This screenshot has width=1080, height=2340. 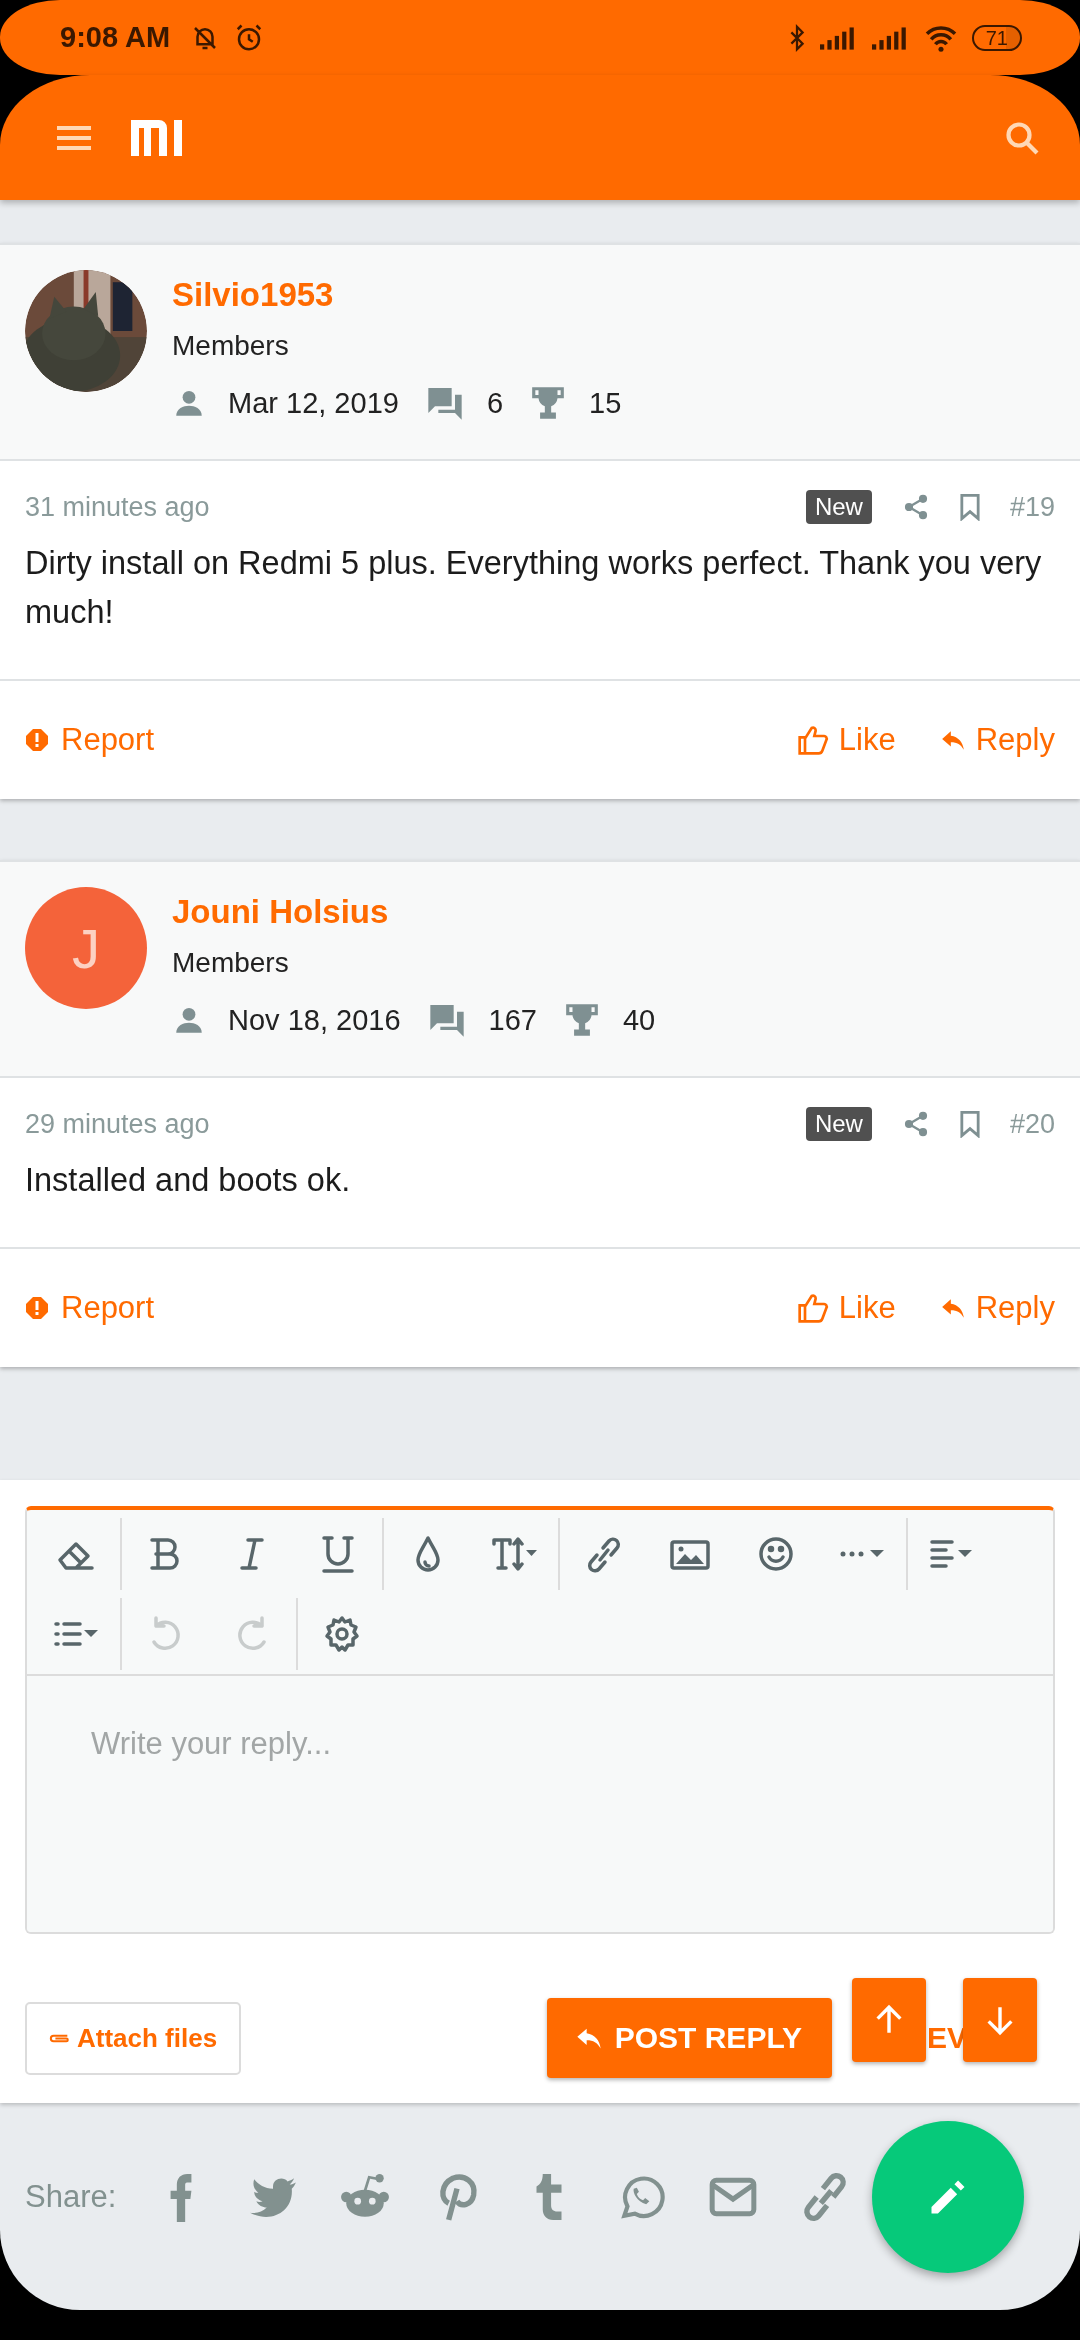 What do you see at coordinates (534, 588) in the screenshot?
I see `post-text: Dirty install on Redmi 5 plus. Everything works perfect. Thank you very much!` at bounding box center [534, 588].